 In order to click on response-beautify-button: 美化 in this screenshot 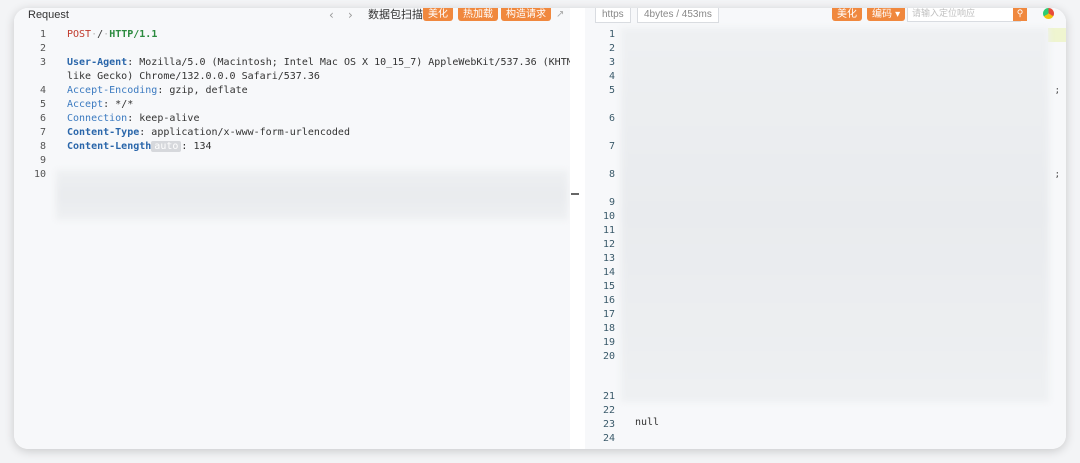, I will do `click(847, 14)`.